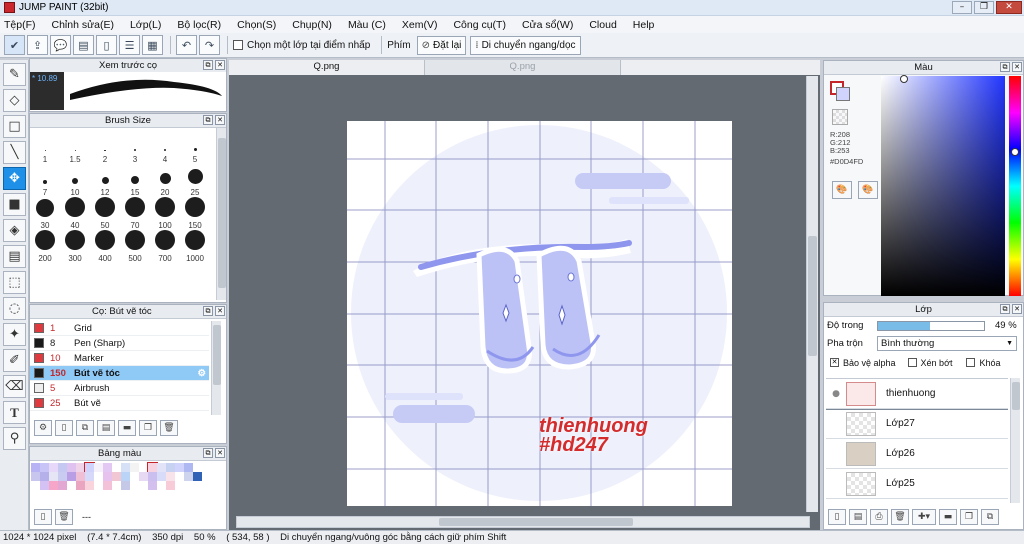  I want to click on protect-alpha-checkbox: ✕, so click(834, 362).